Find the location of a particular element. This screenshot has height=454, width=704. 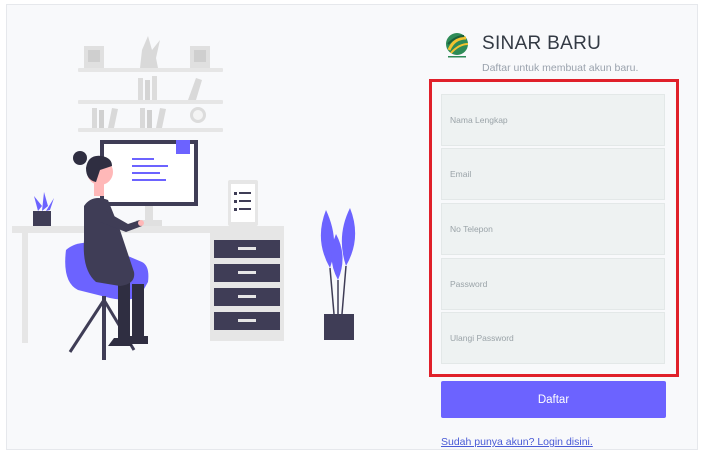

login-link: Sudah punya akun? Login disini. is located at coordinates (517, 442).